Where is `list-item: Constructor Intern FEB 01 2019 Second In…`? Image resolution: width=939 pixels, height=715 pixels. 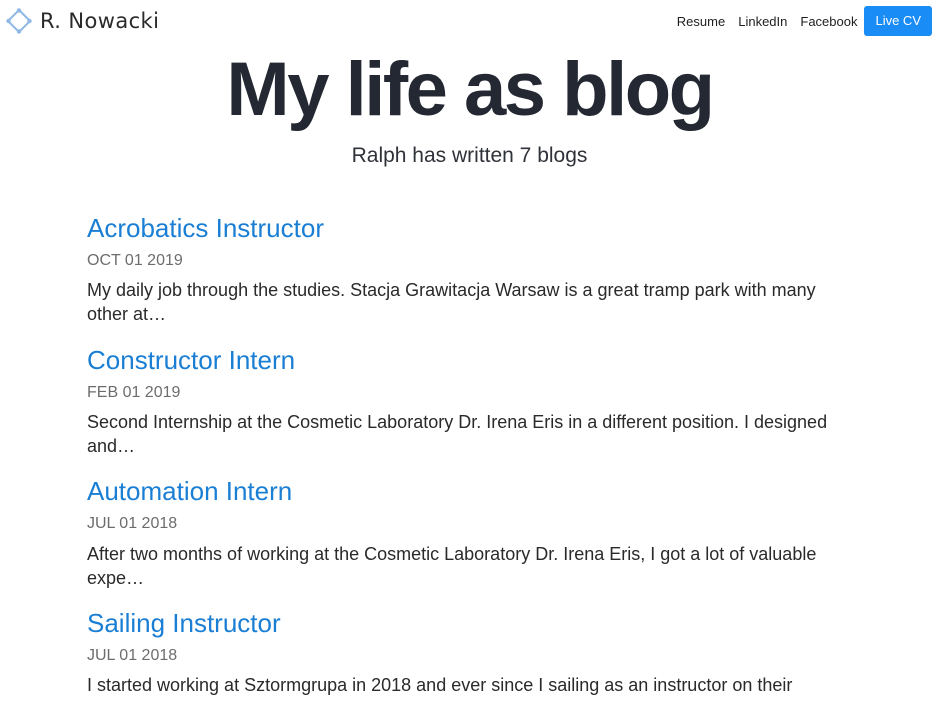
list-item: Constructor Intern FEB 01 2019 Second In… is located at coordinates (477, 402).